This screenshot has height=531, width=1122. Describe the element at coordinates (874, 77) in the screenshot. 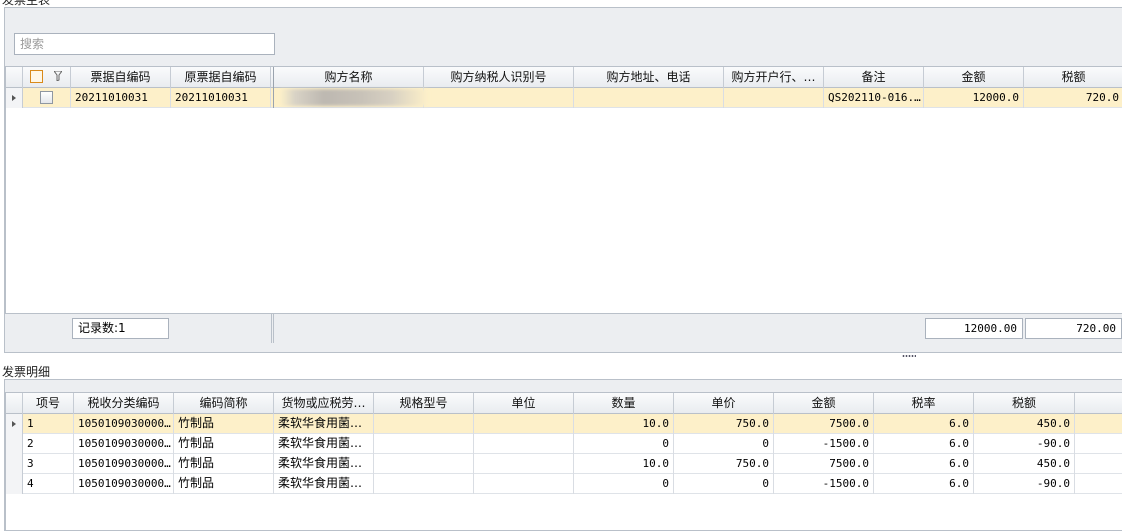

I see `col-header-remark: 备注` at that location.